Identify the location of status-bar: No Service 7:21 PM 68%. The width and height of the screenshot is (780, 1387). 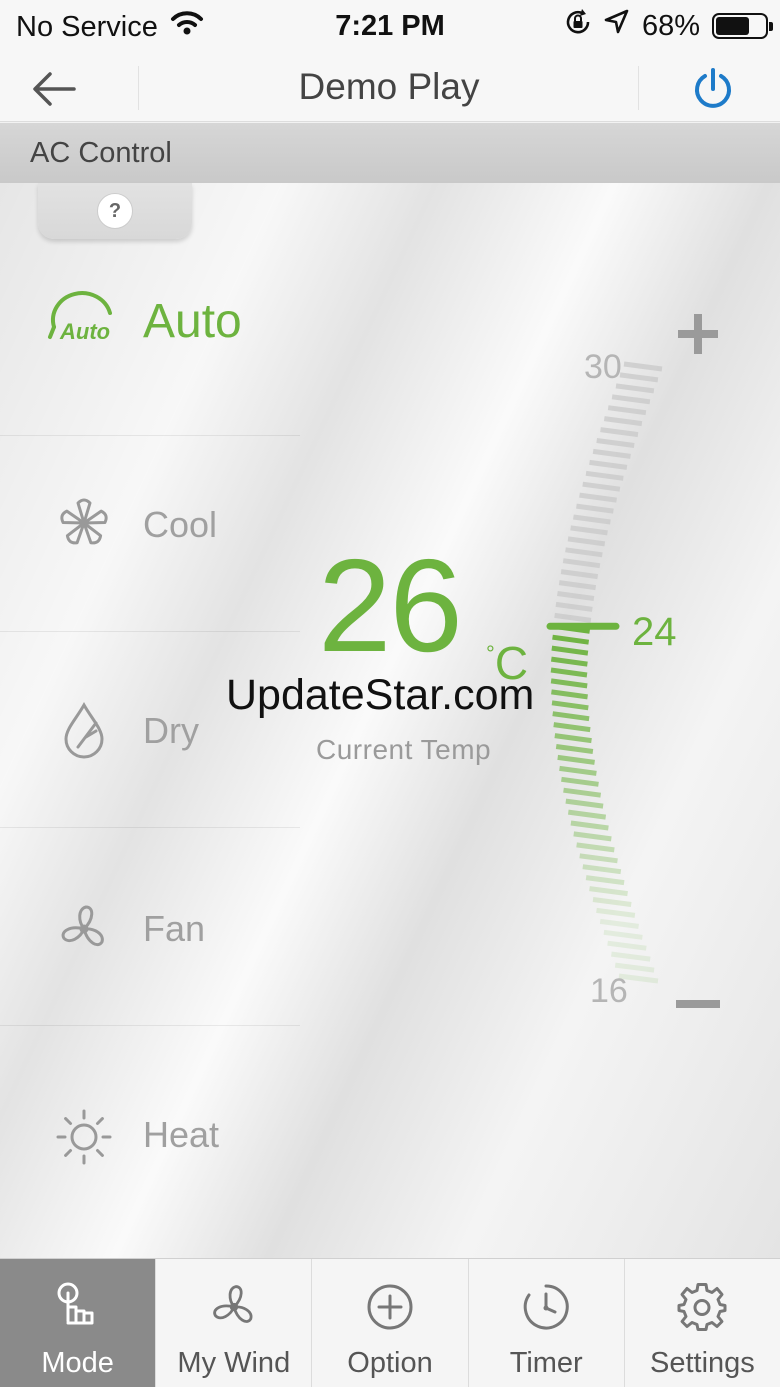
(390, 27).